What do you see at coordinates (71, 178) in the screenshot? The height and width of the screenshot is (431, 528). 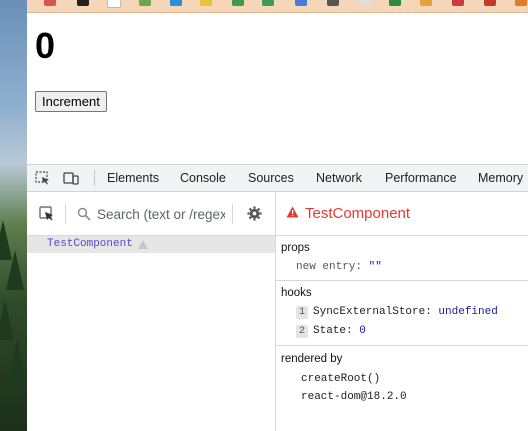 I see `device-toggle-icon` at bounding box center [71, 178].